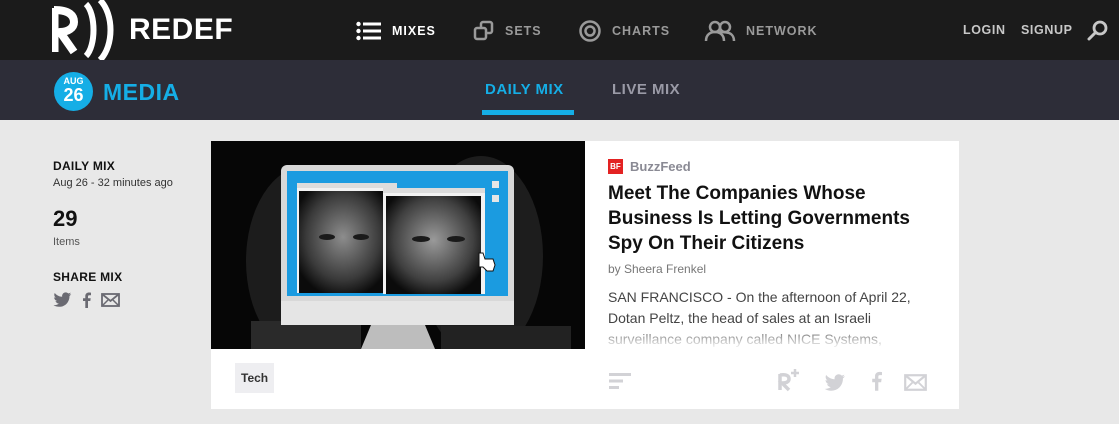 The image size is (1119, 424). What do you see at coordinates (657, 269) in the screenshot?
I see `article-byline: by Sheera Frenkel` at bounding box center [657, 269].